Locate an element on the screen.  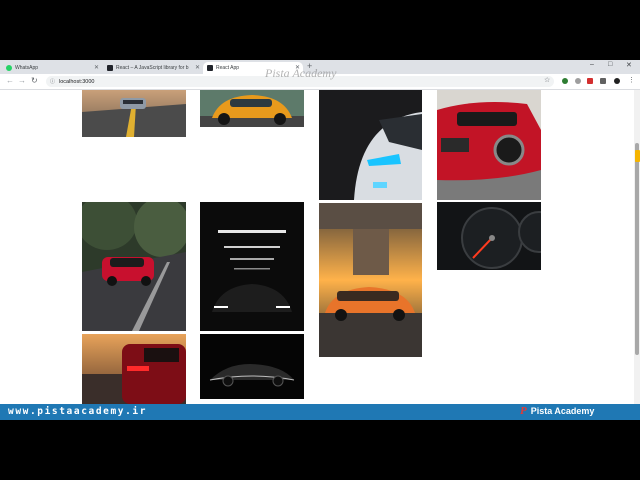
info-icon: ⓘ is located at coordinates (52, 81).